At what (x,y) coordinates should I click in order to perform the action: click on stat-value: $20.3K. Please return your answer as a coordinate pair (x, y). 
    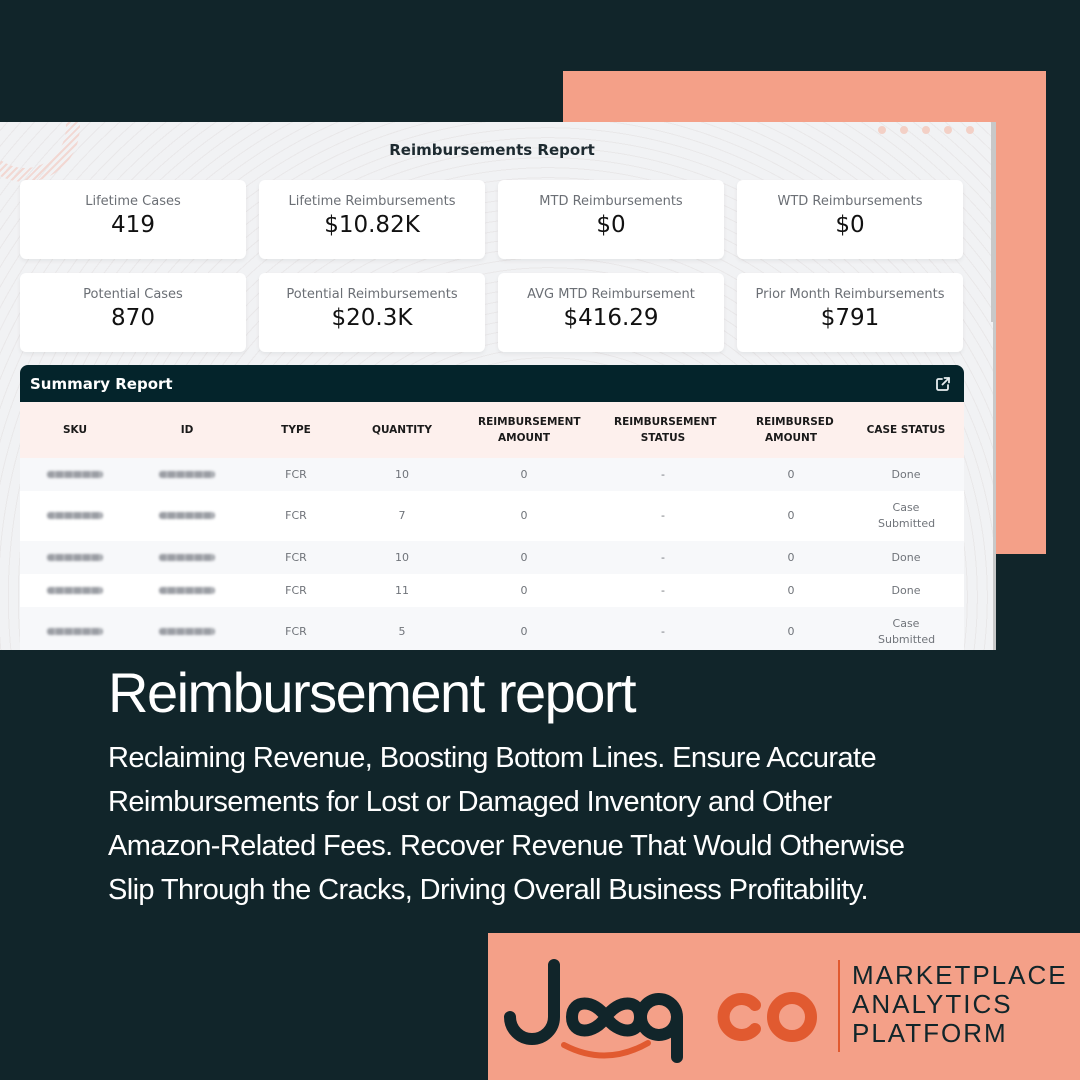
    Looking at the image, I should click on (372, 318).